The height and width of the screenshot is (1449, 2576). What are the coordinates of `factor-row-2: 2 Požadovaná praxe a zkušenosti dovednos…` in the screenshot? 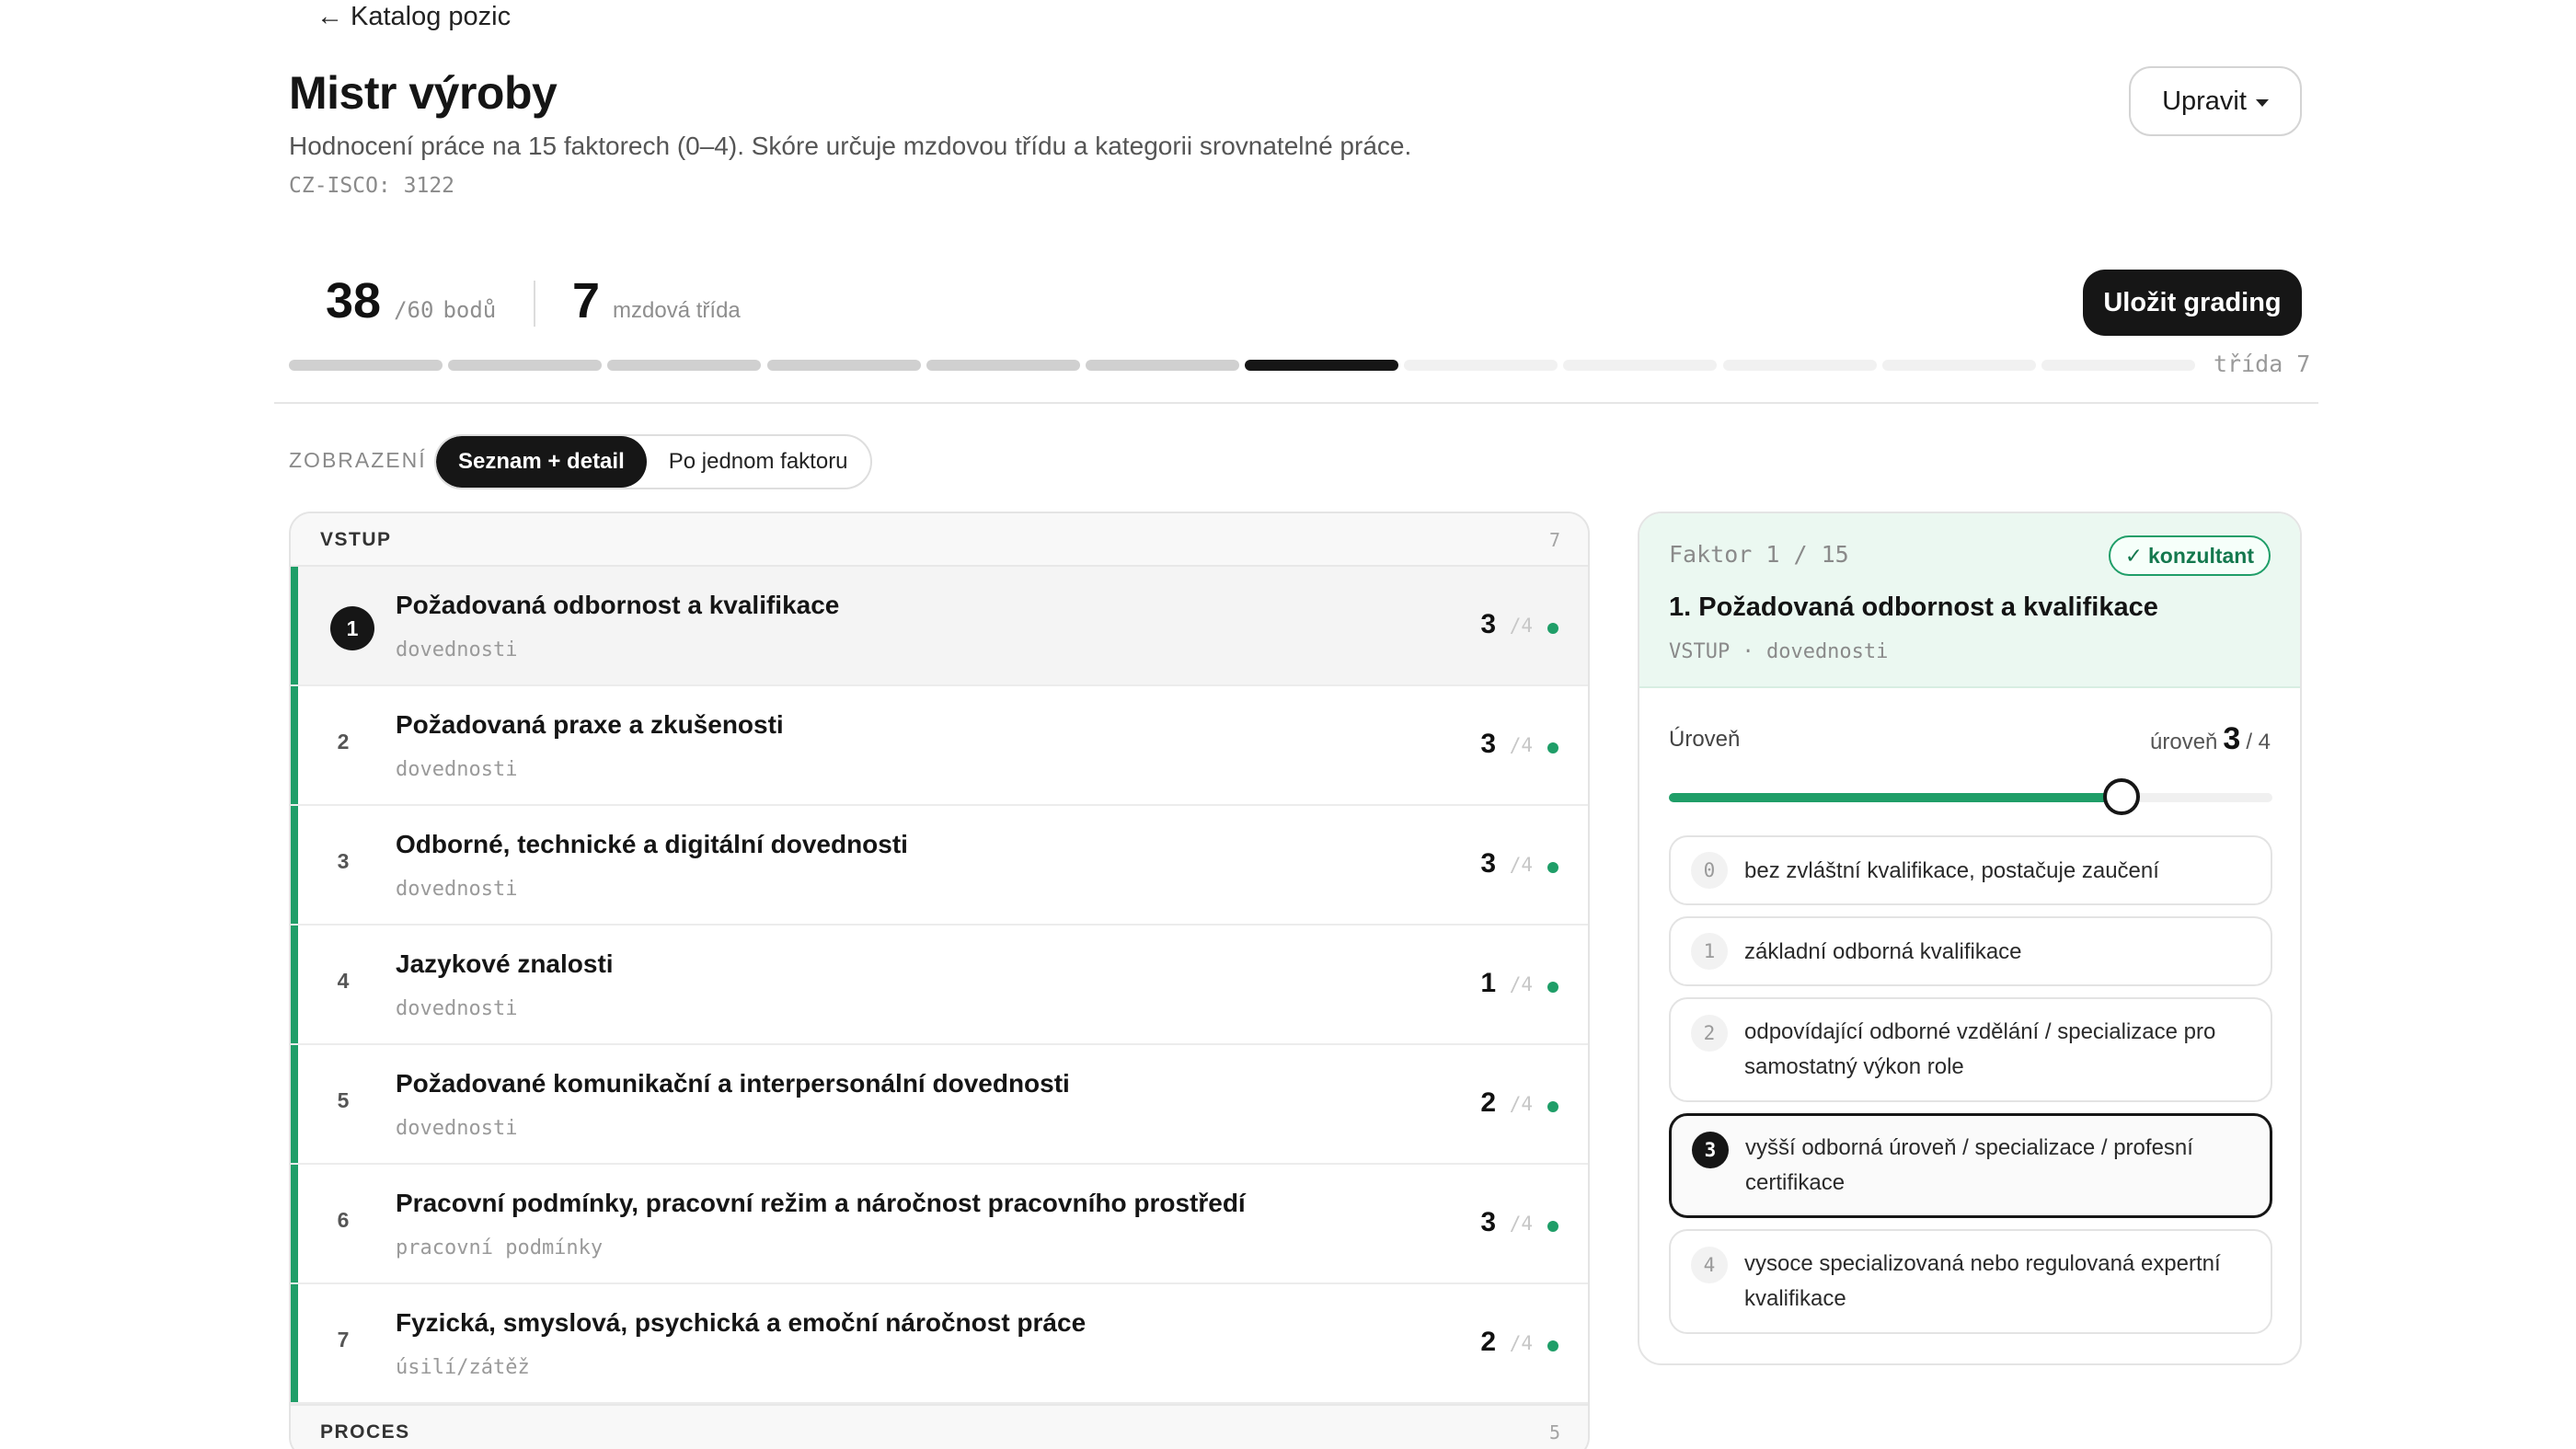 It's located at (939, 746).